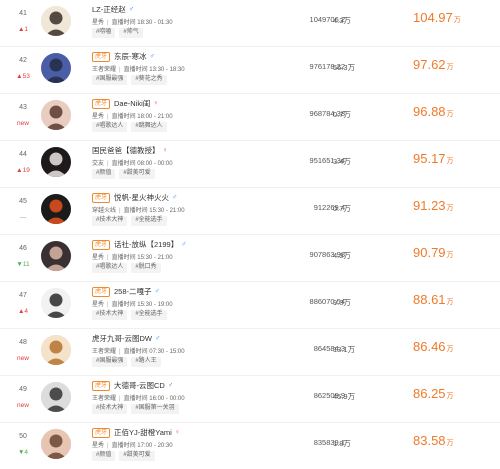 This screenshot has width=500, height=469. What do you see at coordinates (126, 150) in the screenshot?
I see `streamer-name: 国民爸爸【德教授】` at bounding box center [126, 150].